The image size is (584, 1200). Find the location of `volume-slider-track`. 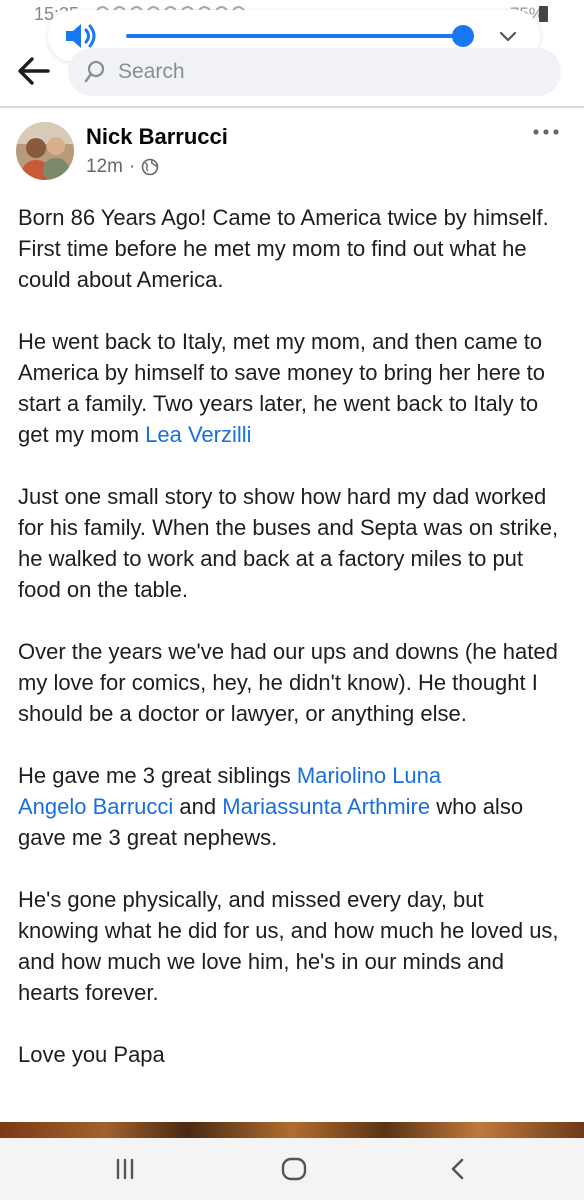

volume-slider-track is located at coordinates (294, 36).